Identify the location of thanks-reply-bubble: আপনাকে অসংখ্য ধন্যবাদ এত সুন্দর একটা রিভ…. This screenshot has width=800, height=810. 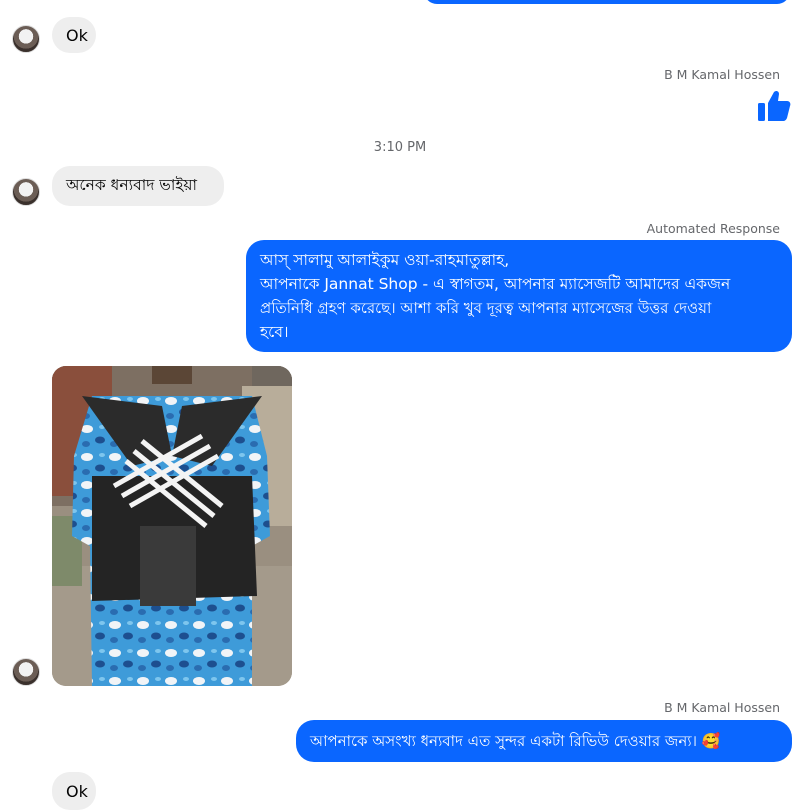
(544, 741).